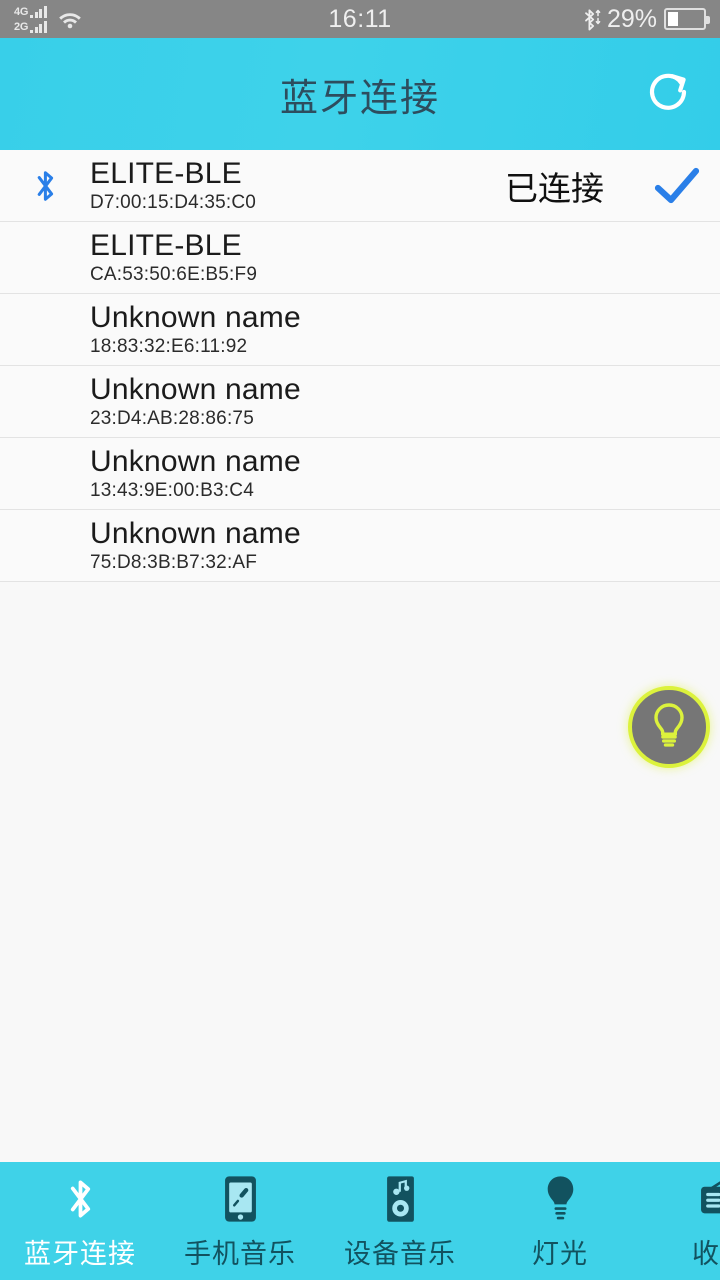 The width and height of the screenshot is (720, 1280). I want to click on device-info: Unknown name 13:43:9E:00:B3:C4, so click(362, 473).